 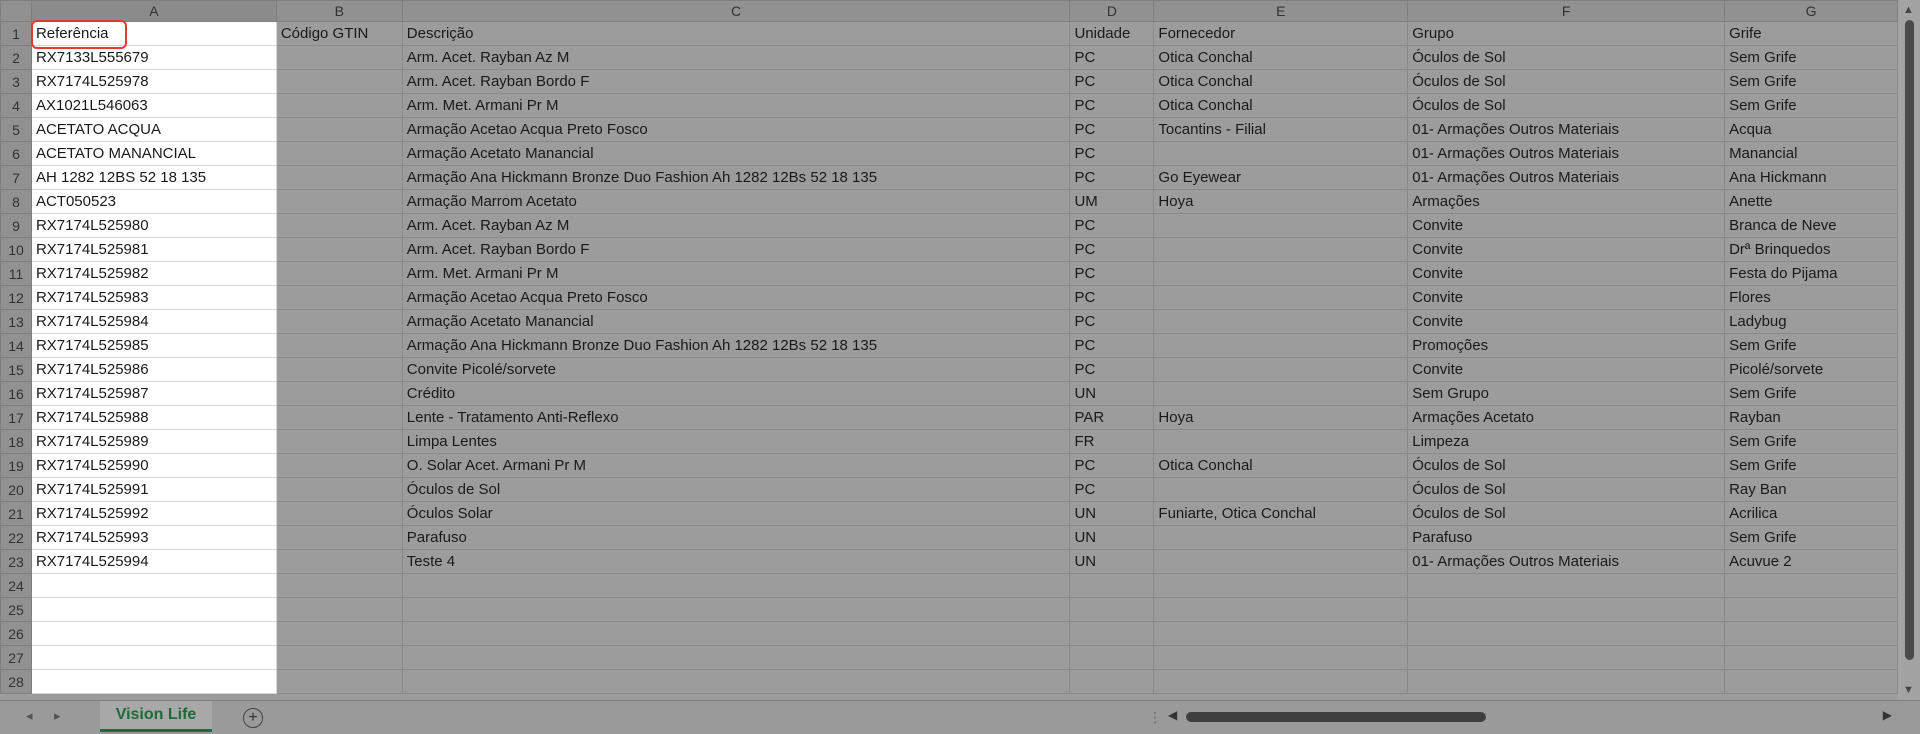 What do you see at coordinates (16, 489) in the screenshot?
I see `row-header: 20` at bounding box center [16, 489].